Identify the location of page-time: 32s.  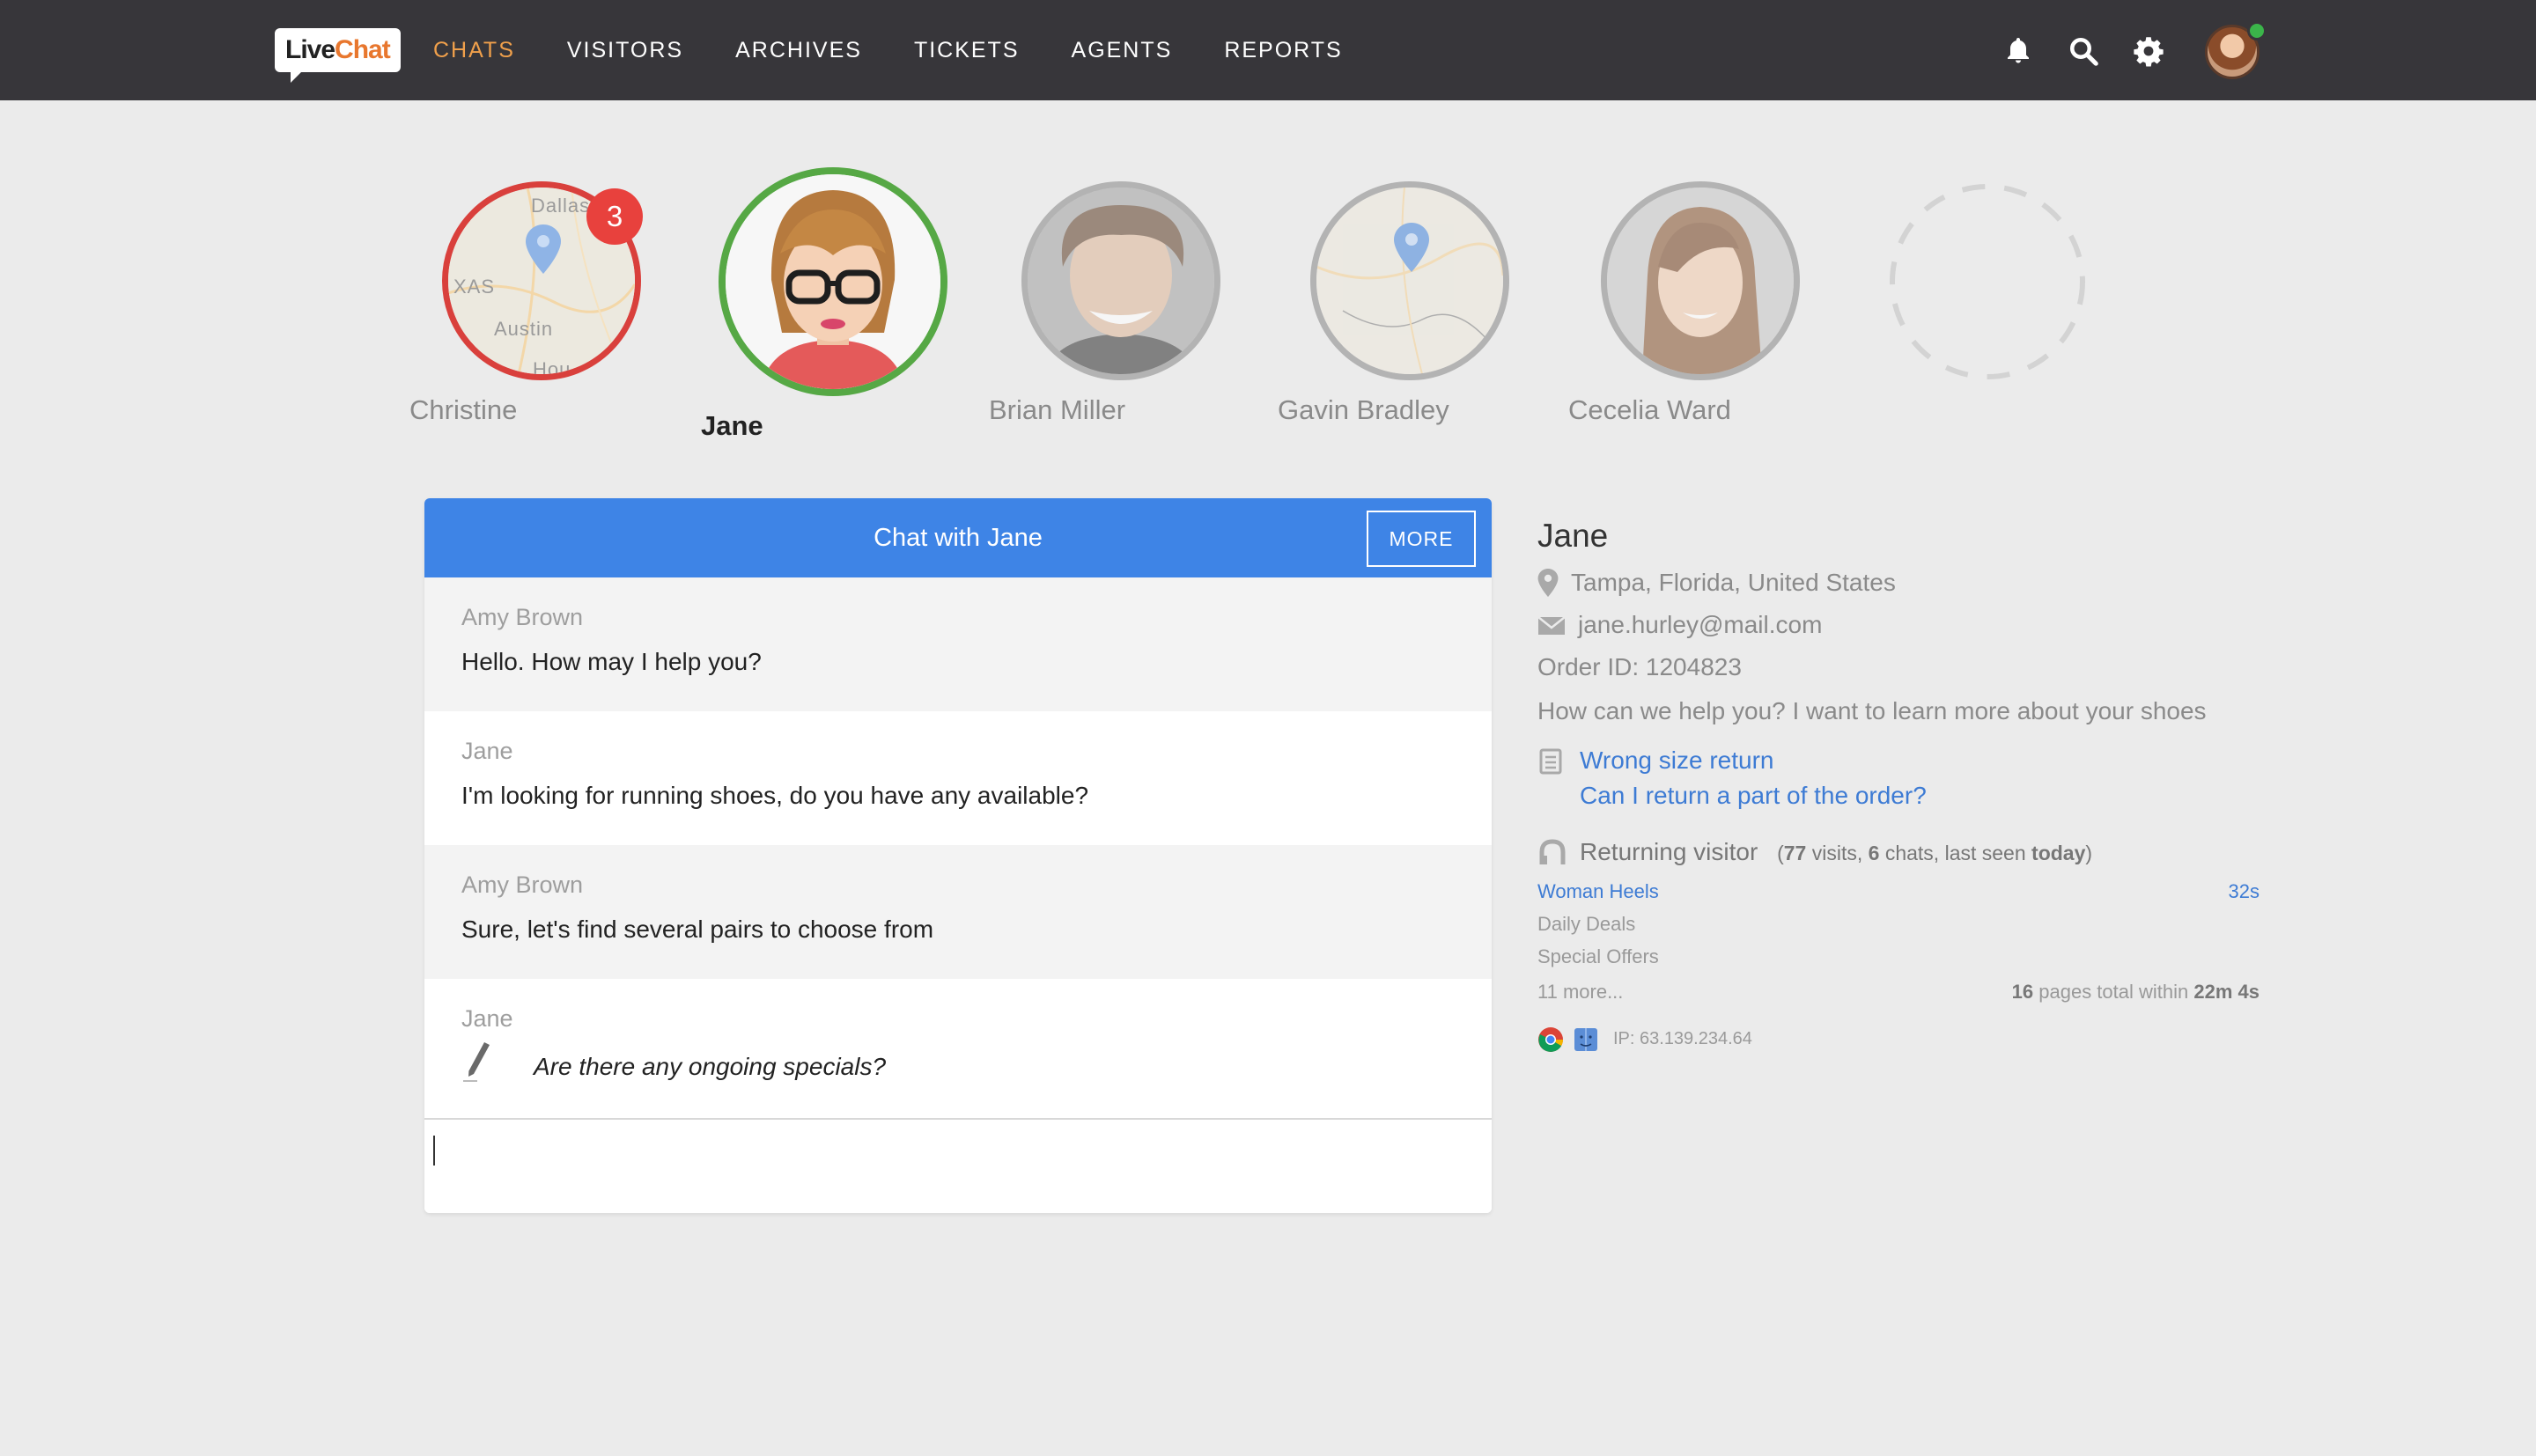
(2244, 891).